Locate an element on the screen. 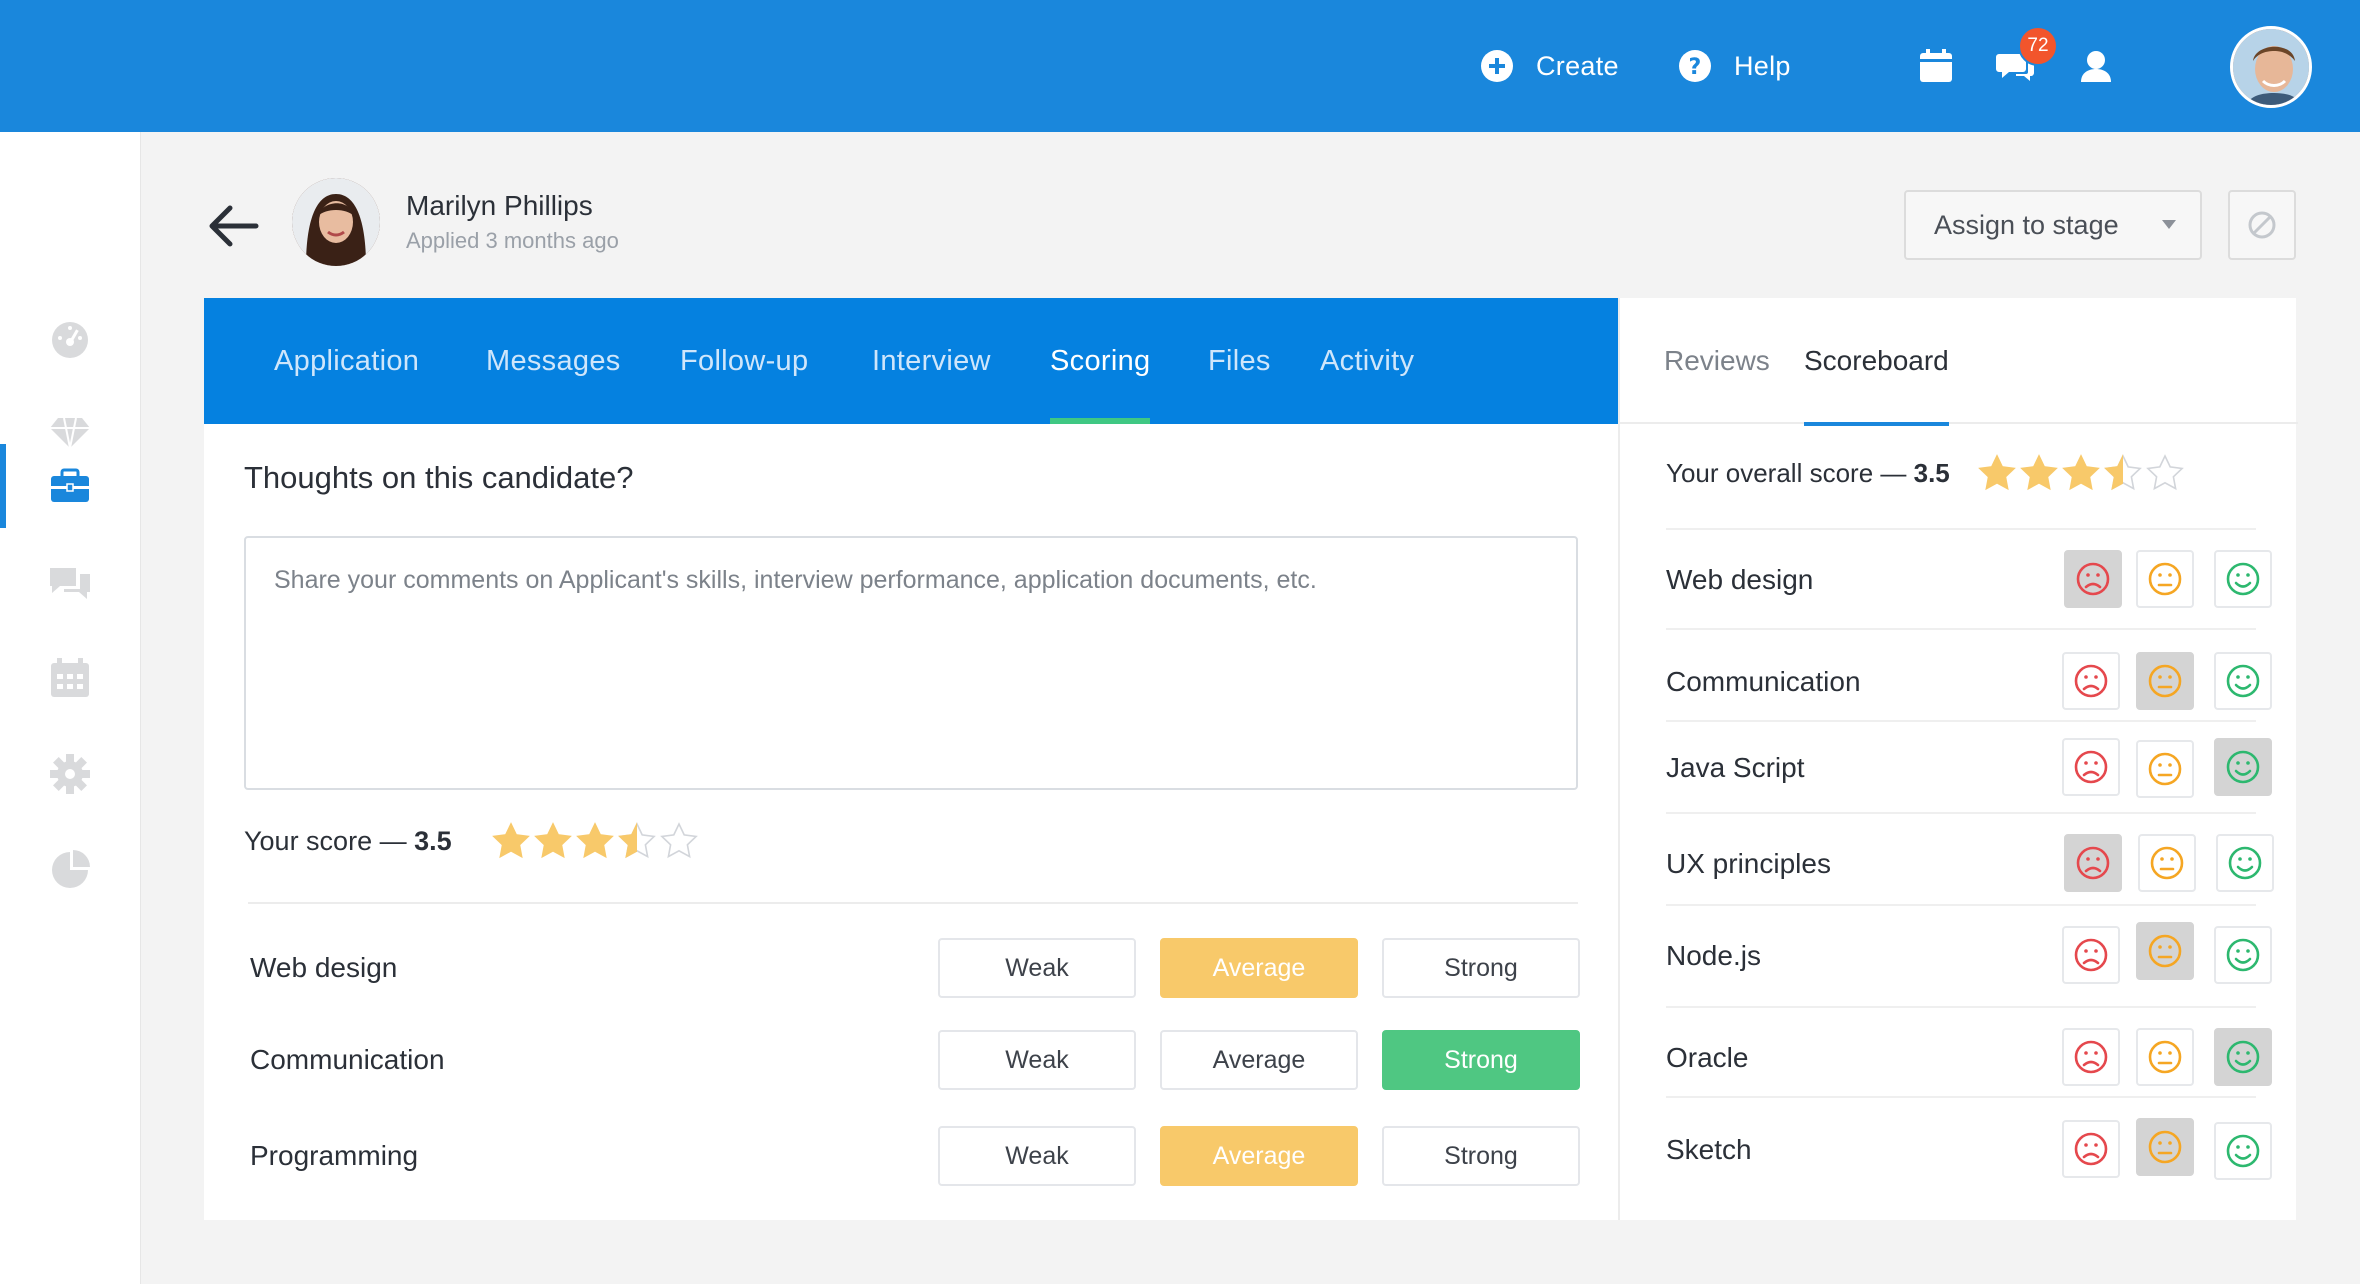 This screenshot has width=2360, height=1284. criteria-row-communication: Communication Weak Average Strong is located at coordinates (915, 1061).